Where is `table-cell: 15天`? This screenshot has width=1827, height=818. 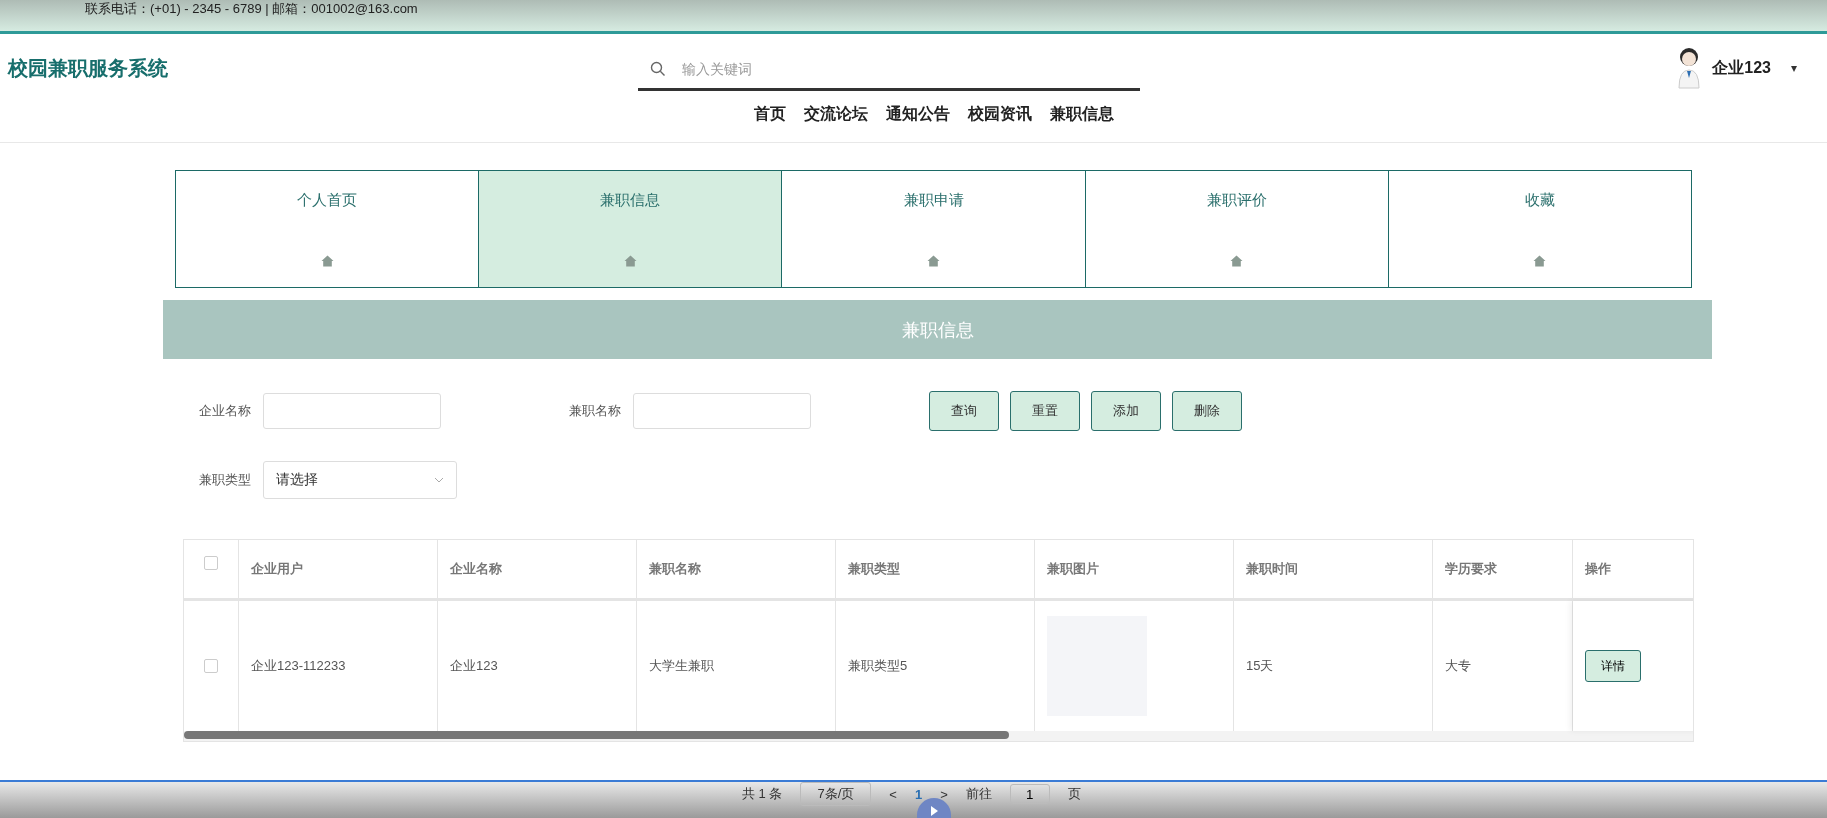
table-cell: 15天 is located at coordinates (1260, 666).